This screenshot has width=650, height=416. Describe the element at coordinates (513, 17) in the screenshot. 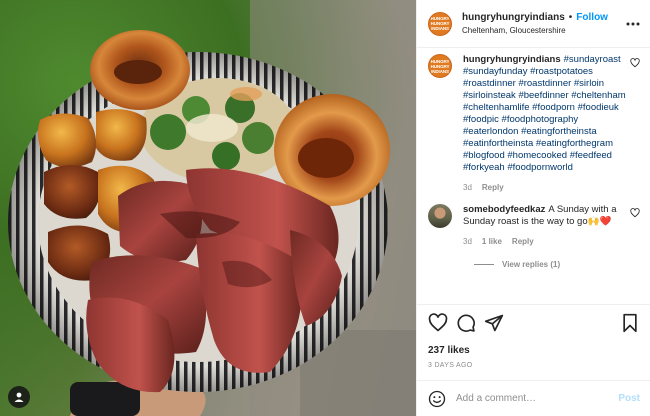

I see `author-username: hungryhungryindians` at that location.